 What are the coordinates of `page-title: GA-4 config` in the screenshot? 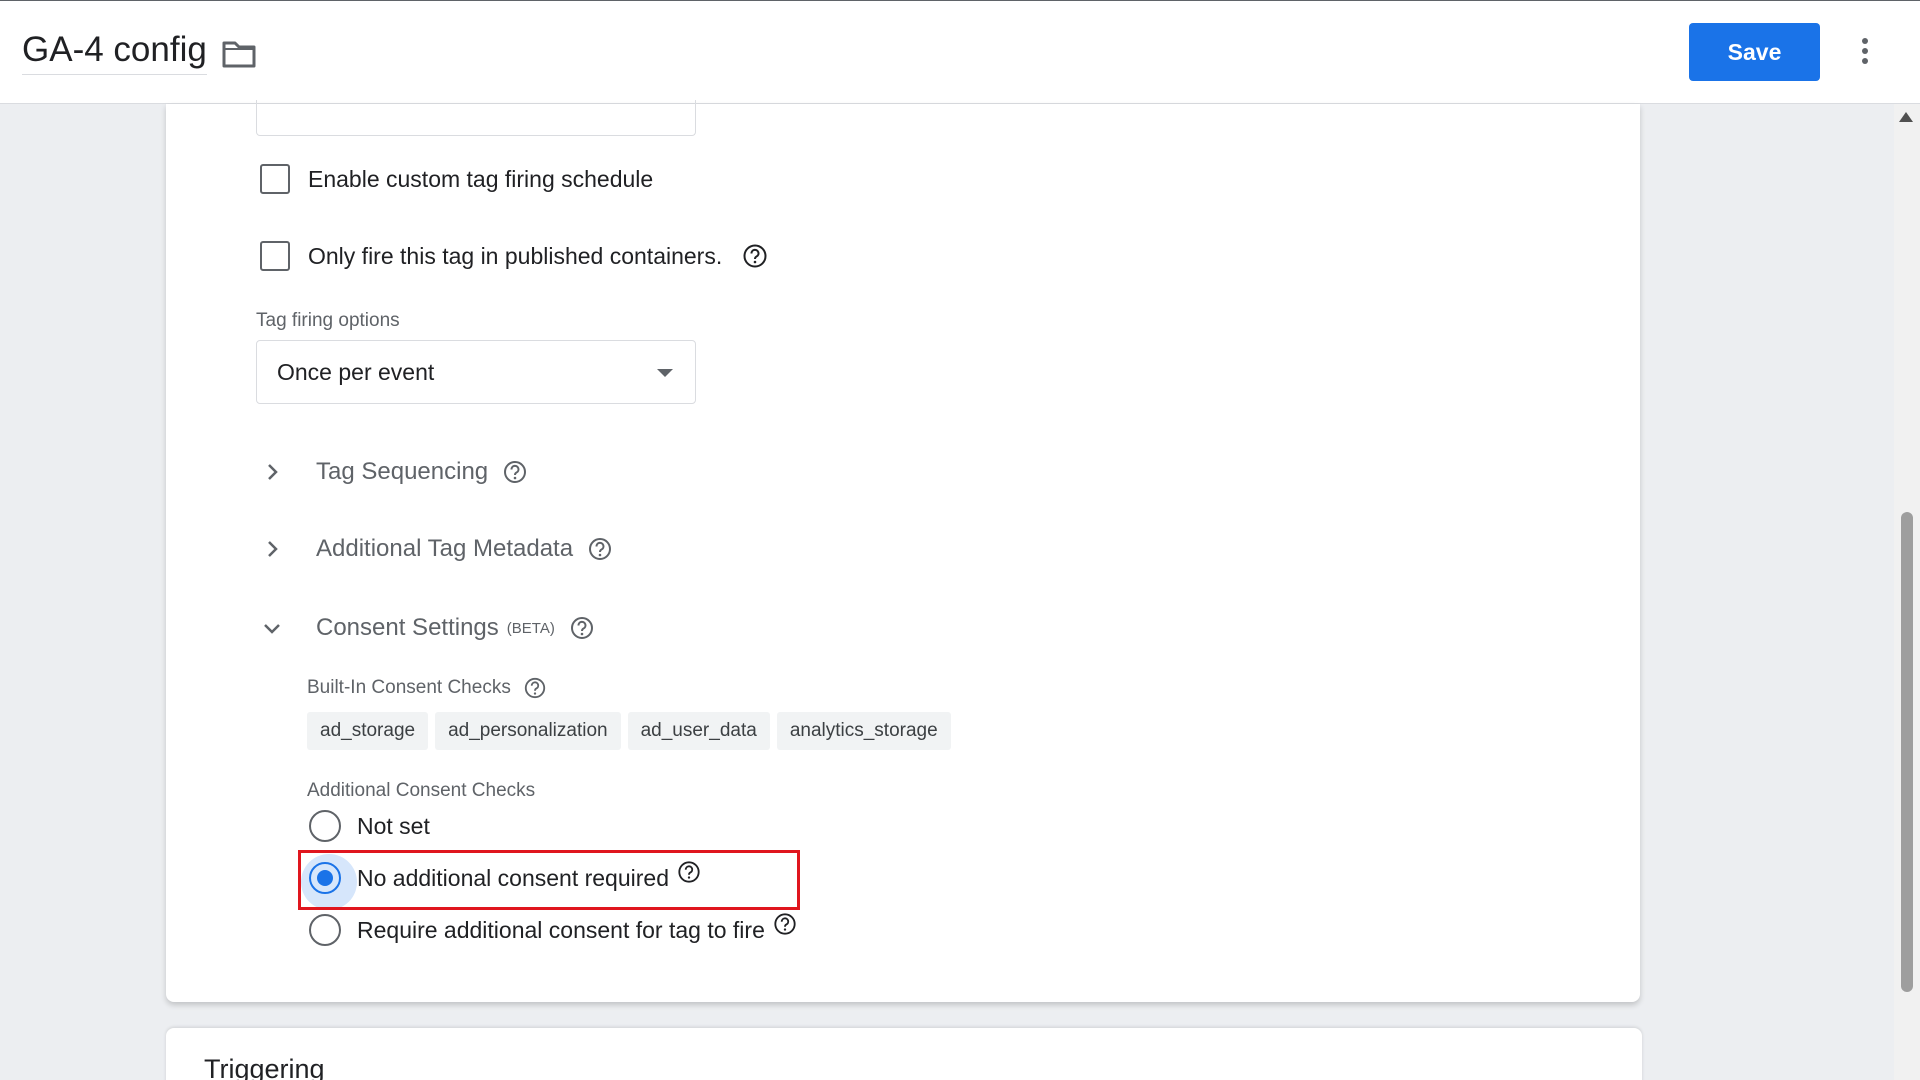 It's located at (114, 52).